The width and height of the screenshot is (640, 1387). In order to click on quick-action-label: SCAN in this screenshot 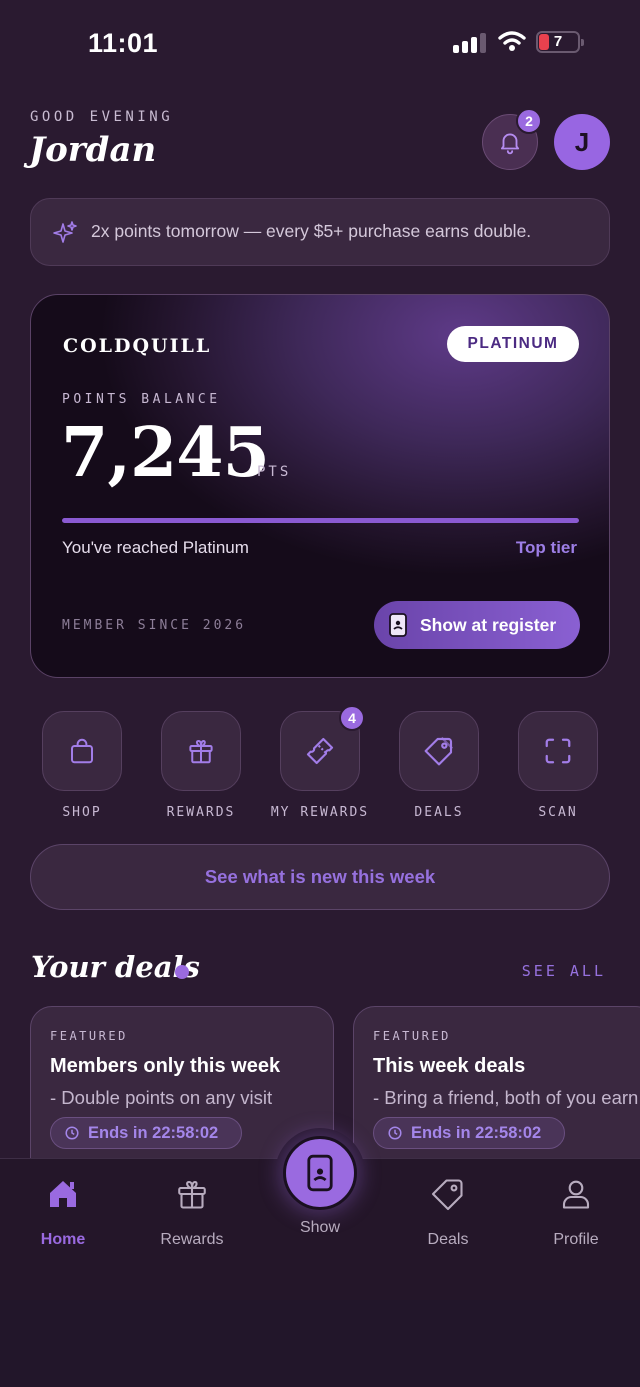, I will do `click(558, 812)`.